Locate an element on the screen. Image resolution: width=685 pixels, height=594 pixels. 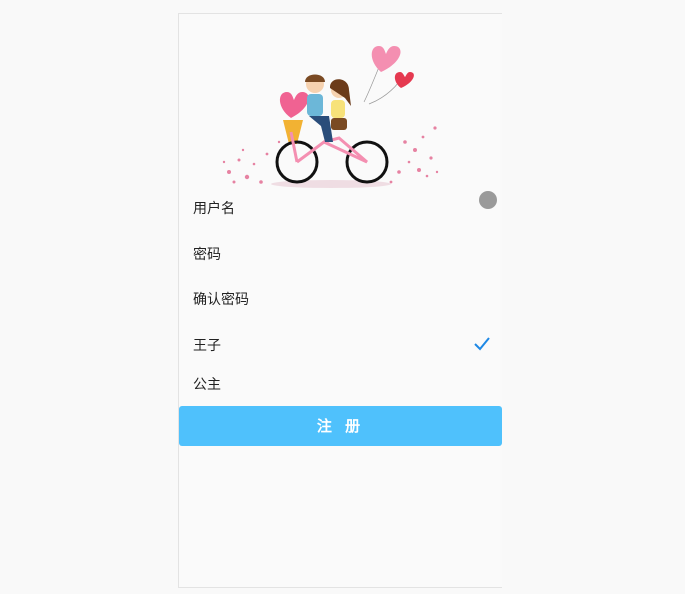
password-field: 密码 is located at coordinates (207, 254).